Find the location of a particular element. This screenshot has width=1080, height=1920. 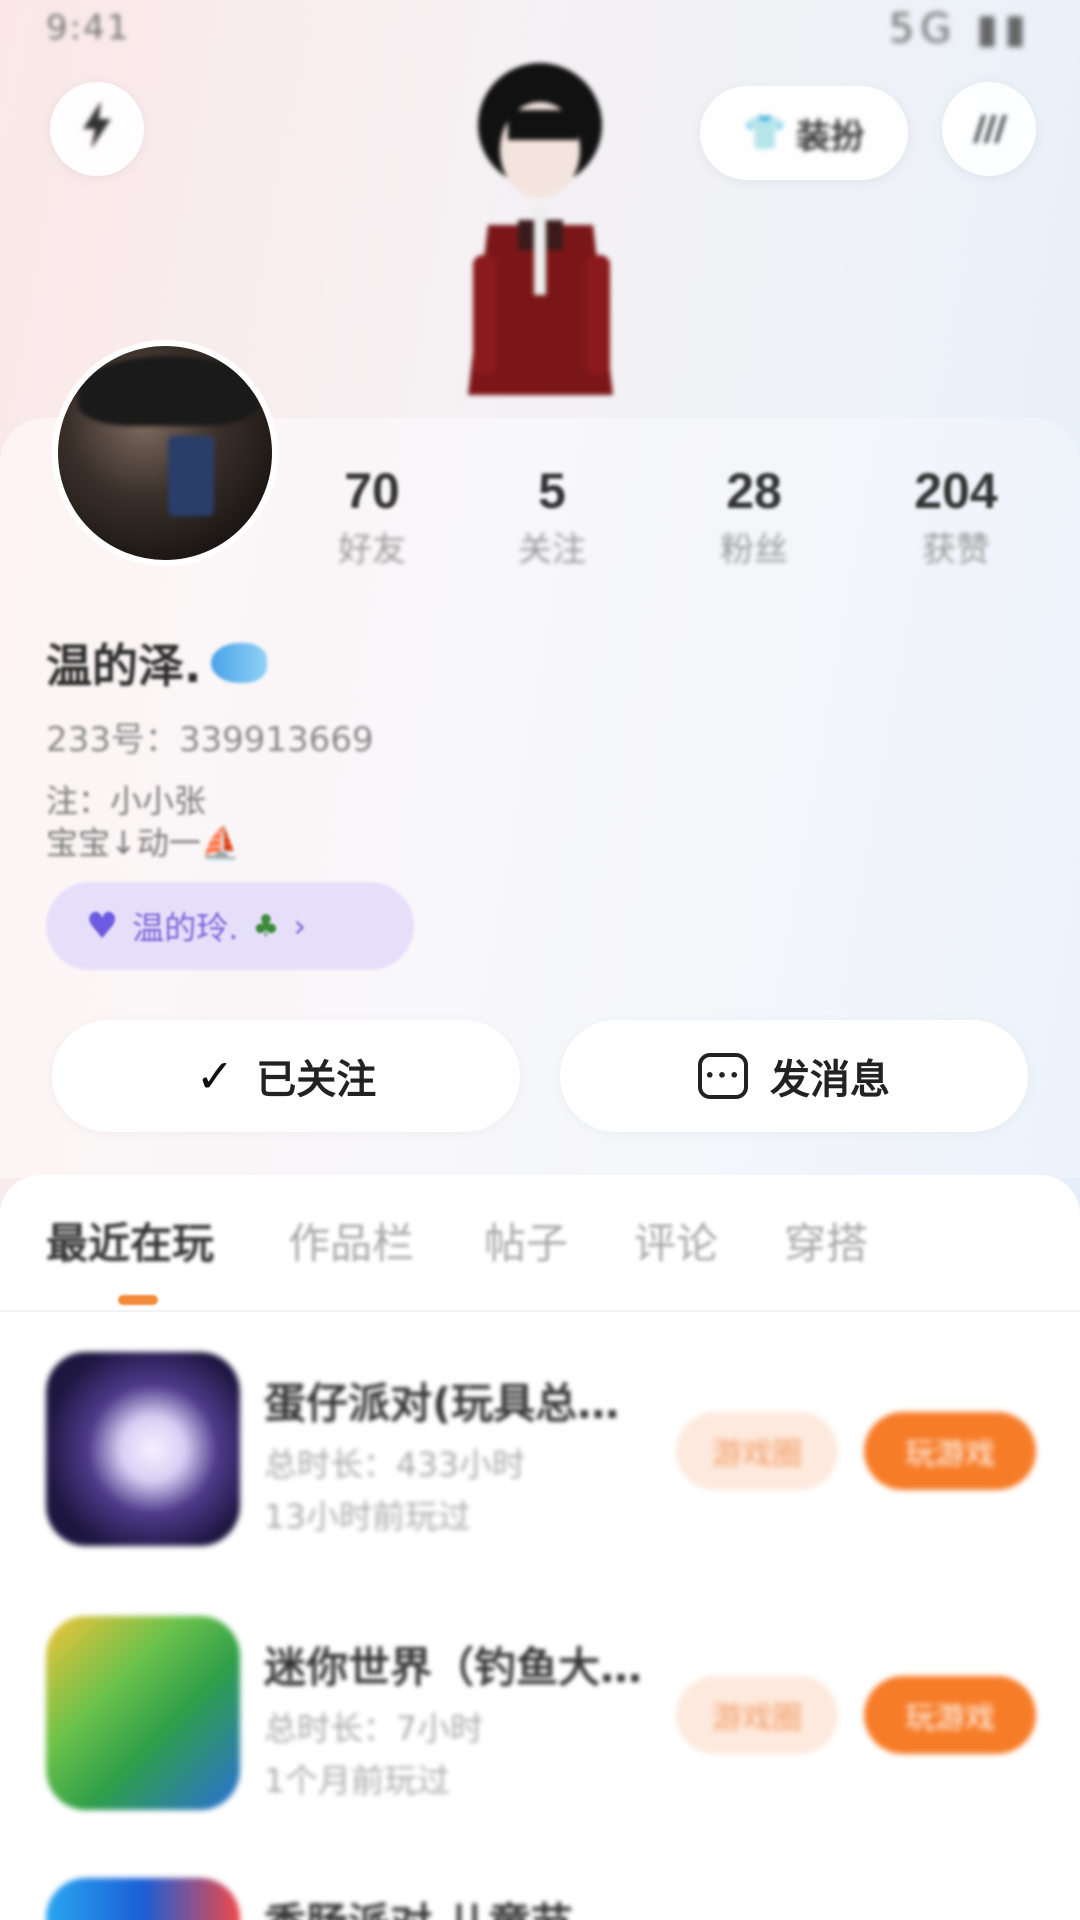

stat-value: 28 is located at coordinates (754, 491).